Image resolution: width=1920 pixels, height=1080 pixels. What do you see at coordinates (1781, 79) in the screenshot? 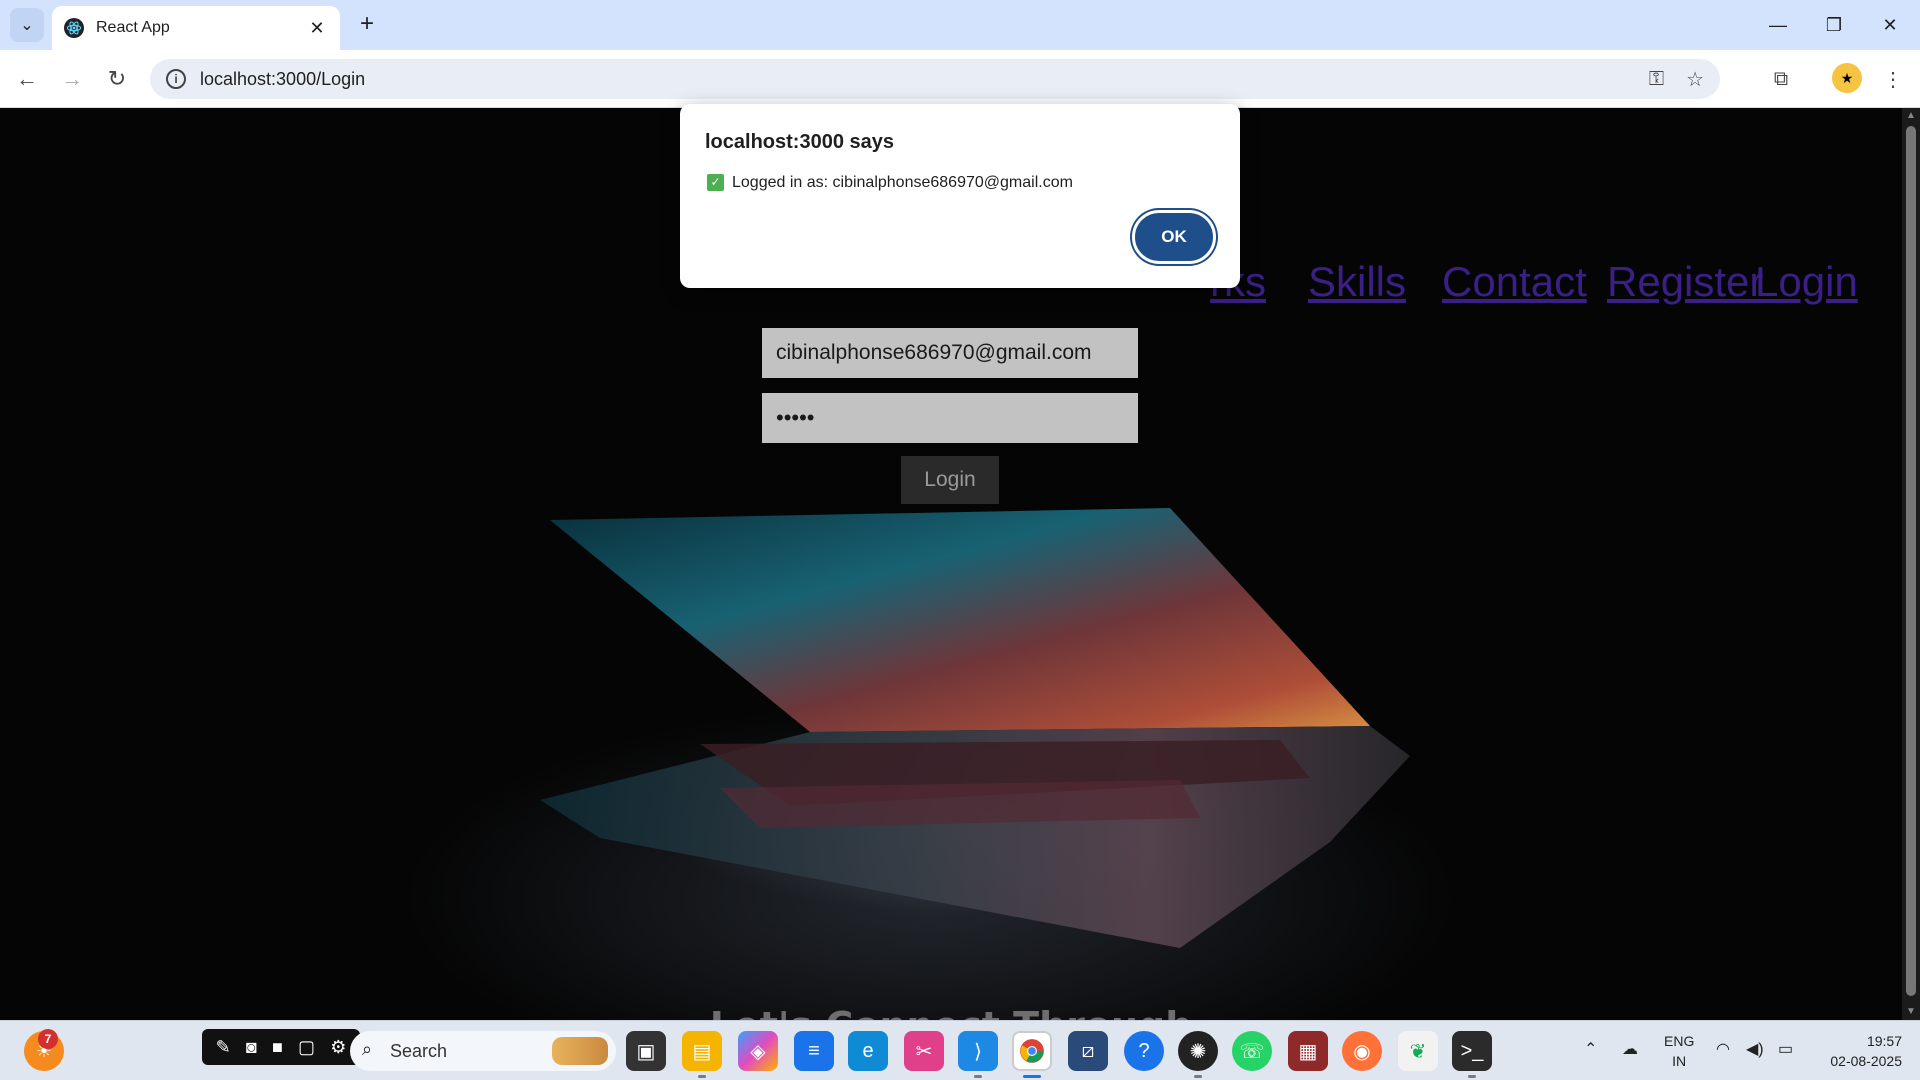
I see `extensions-puzzle-icon: ⧉` at bounding box center [1781, 79].